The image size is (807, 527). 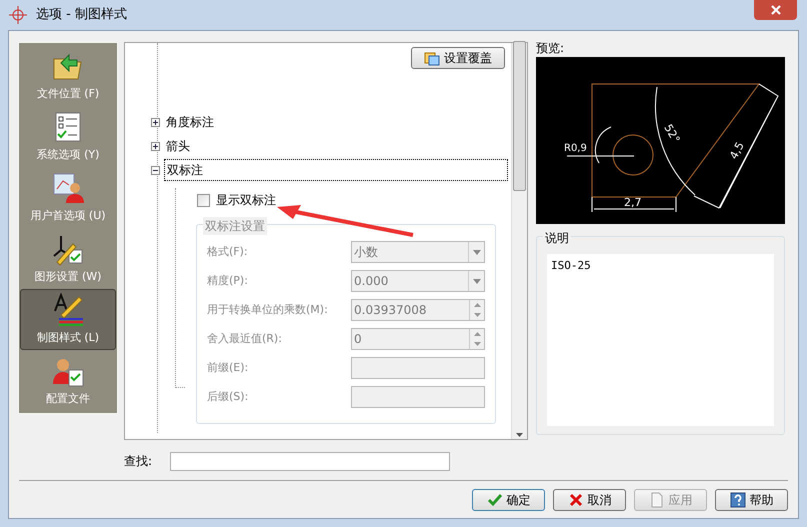 I want to click on user-chart-icon, so click(x=68, y=187).